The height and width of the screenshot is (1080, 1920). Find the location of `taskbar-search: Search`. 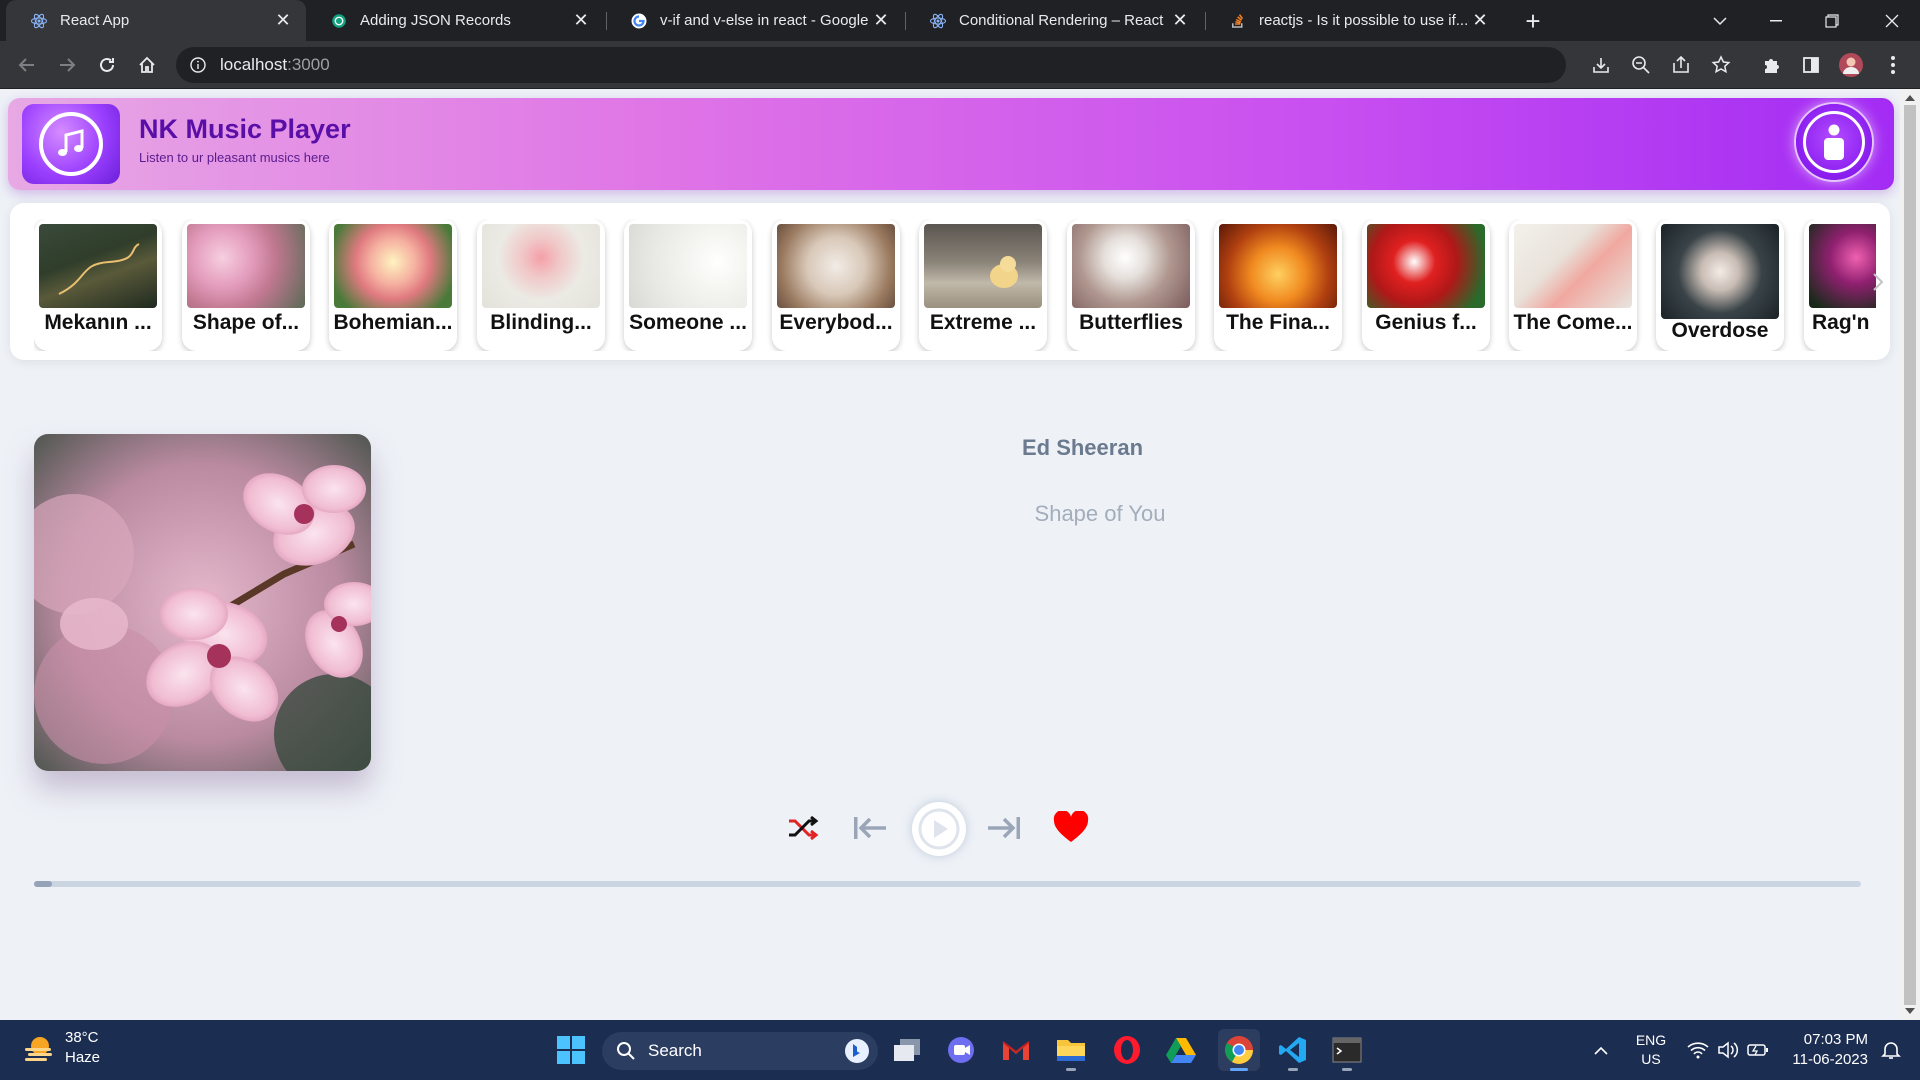

taskbar-search: Search is located at coordinates (740, 1051).